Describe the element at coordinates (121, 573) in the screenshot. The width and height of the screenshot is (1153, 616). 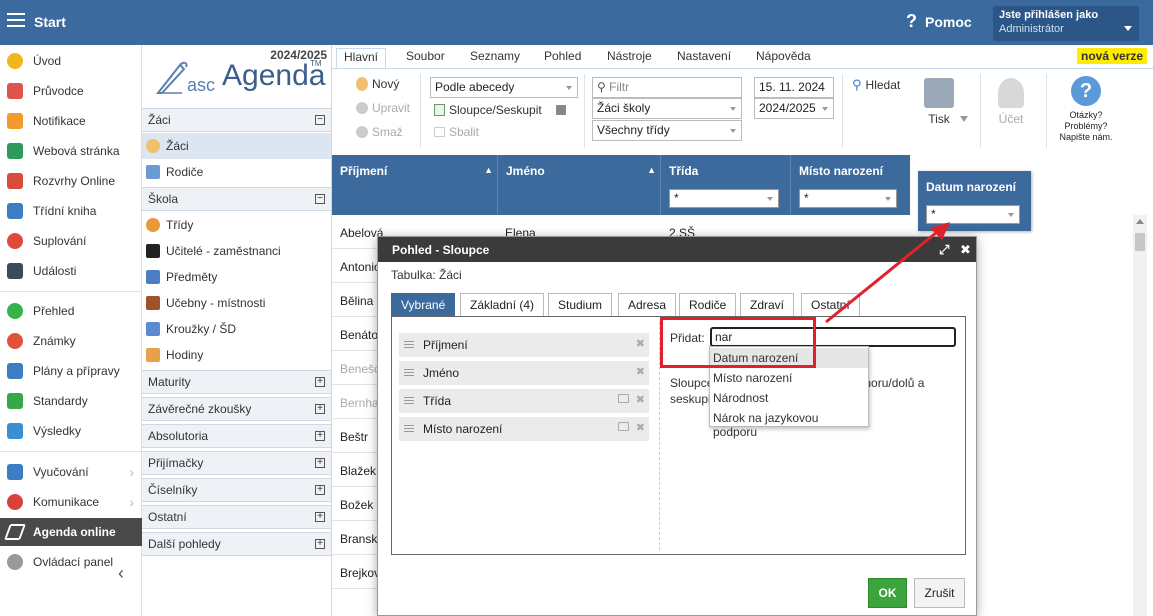
I see `collapse-sidebar-icon: ‹` at that location.